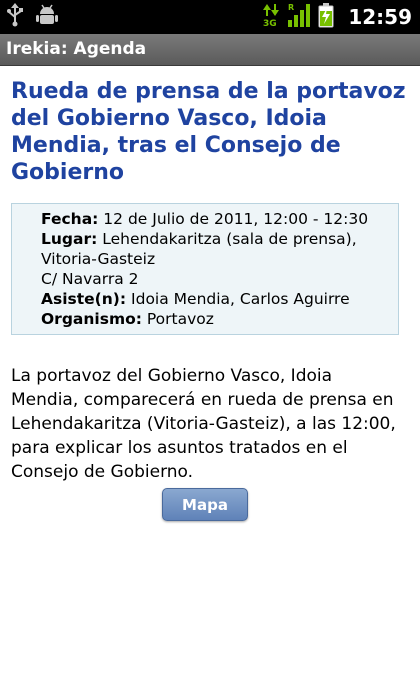  Describe the element at coordinates (176, 145) in the screenshot. I see `event-title-line: Mendia, tras el Consejo de` at that location.